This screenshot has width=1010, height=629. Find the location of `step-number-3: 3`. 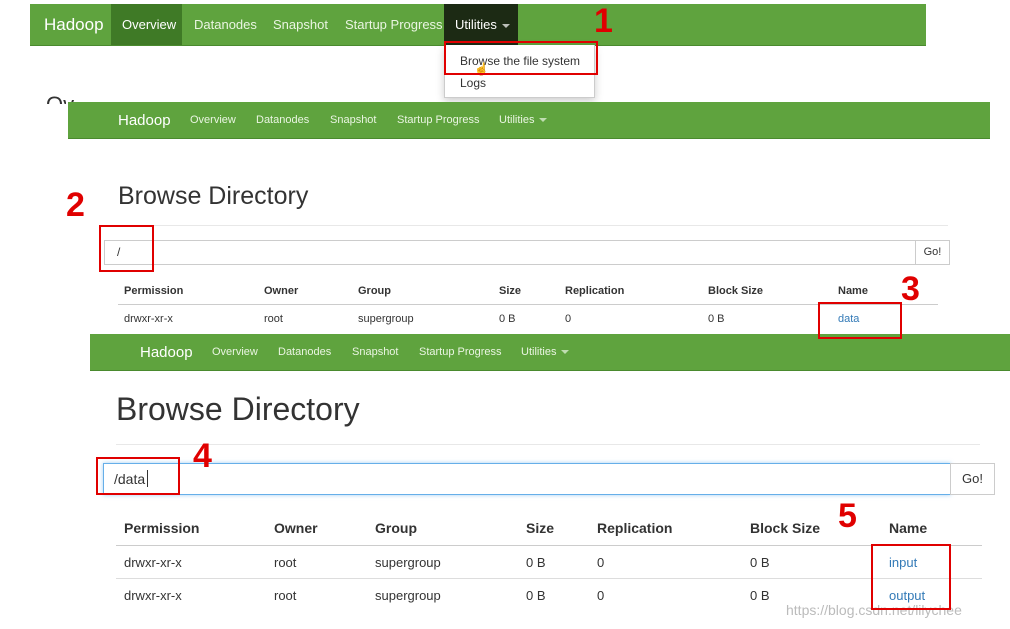

step-number-3: 3 is located at coordinates (910, 289).